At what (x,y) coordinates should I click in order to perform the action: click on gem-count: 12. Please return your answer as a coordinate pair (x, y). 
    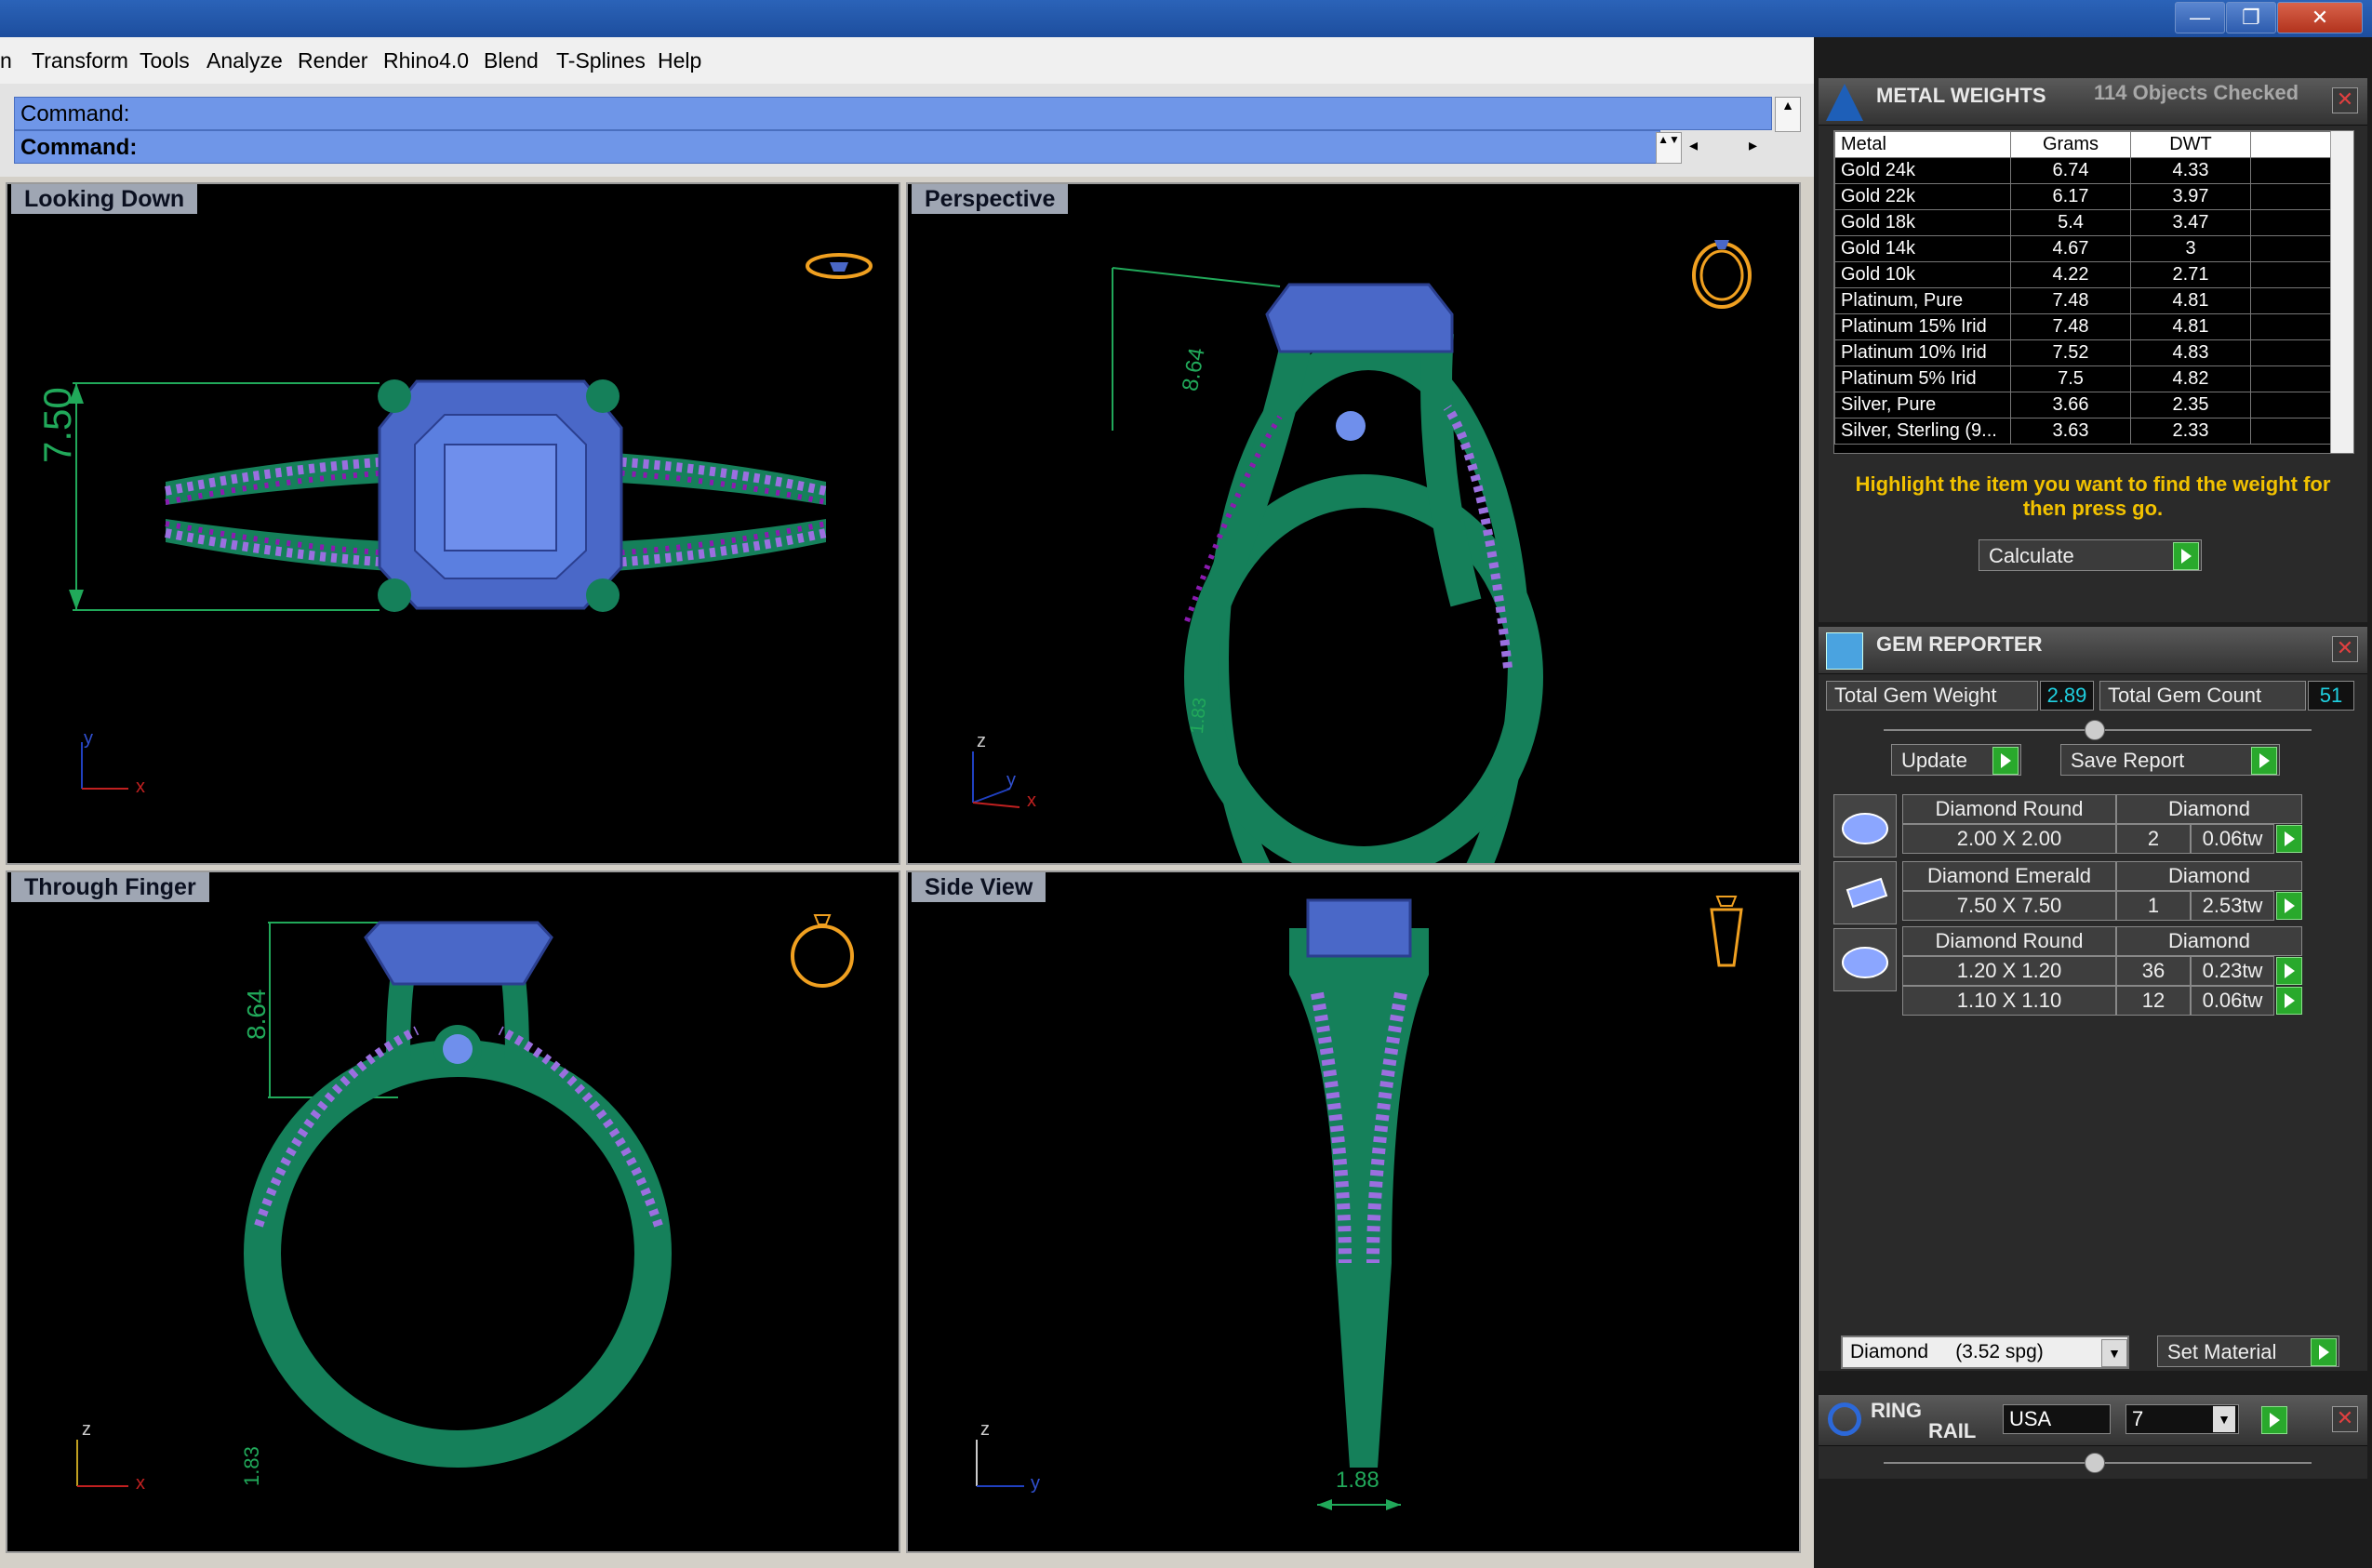
    Looking at the image, I should click on (2153, 1001).